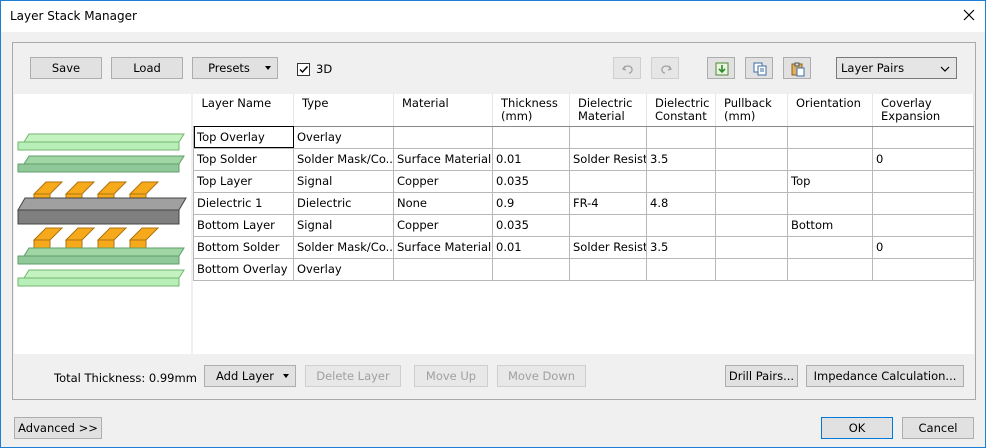  I want to click on column-header: Orientation, so click(830, 110).